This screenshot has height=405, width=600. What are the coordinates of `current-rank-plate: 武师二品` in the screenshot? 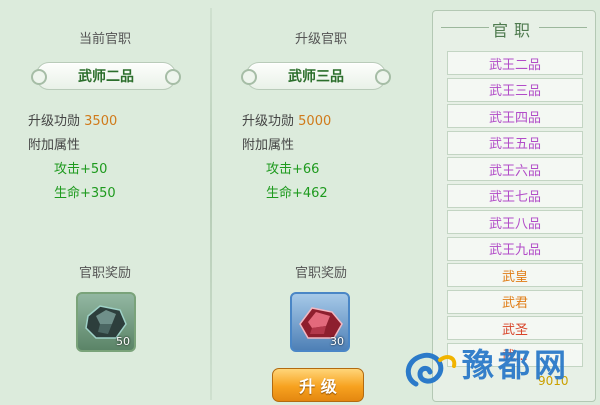 It's located at (106, 76).